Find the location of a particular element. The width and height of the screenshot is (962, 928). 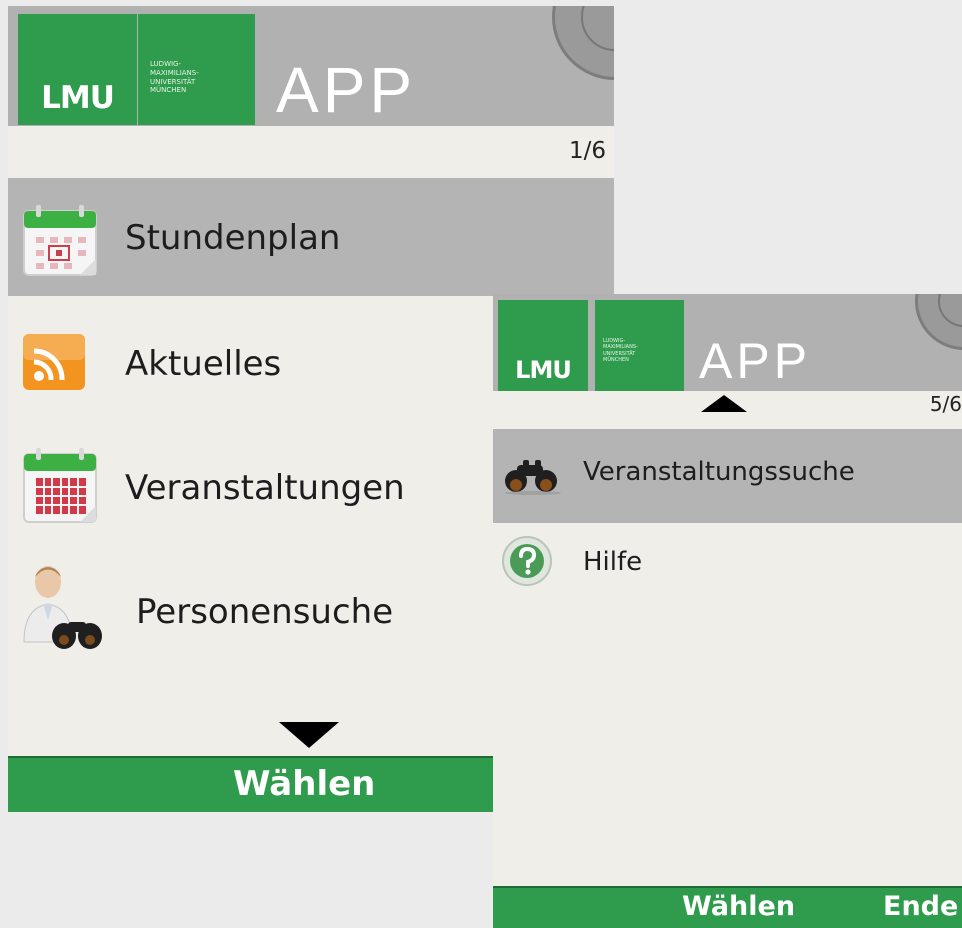

page-indicator-row: 5/6 is located at coordinates (727, 410).